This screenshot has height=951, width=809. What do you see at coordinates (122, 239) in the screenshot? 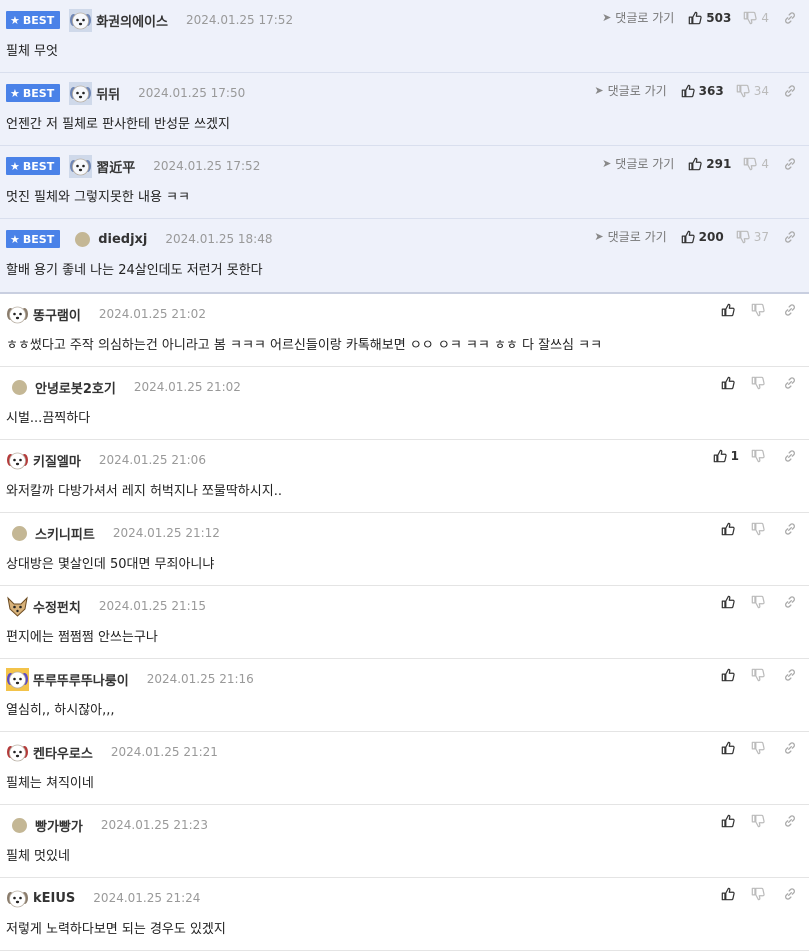
I see `nickname: diedjxj` at bounding box center [122, 239].